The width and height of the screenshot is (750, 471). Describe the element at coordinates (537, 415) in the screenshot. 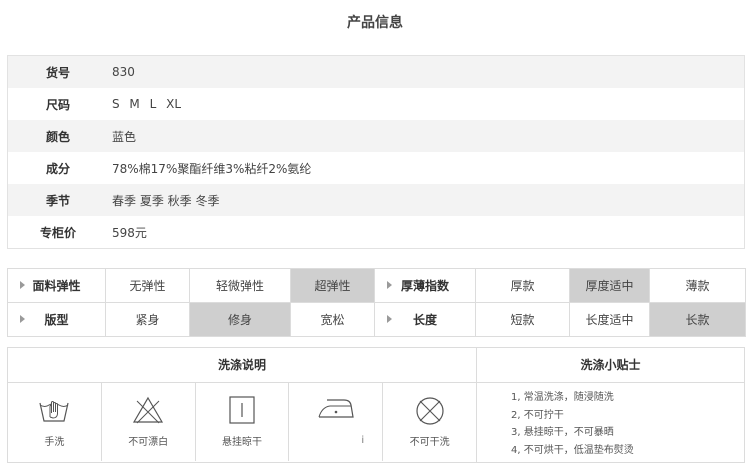

I see `tip-item: 2, 不可拧干` at that location.